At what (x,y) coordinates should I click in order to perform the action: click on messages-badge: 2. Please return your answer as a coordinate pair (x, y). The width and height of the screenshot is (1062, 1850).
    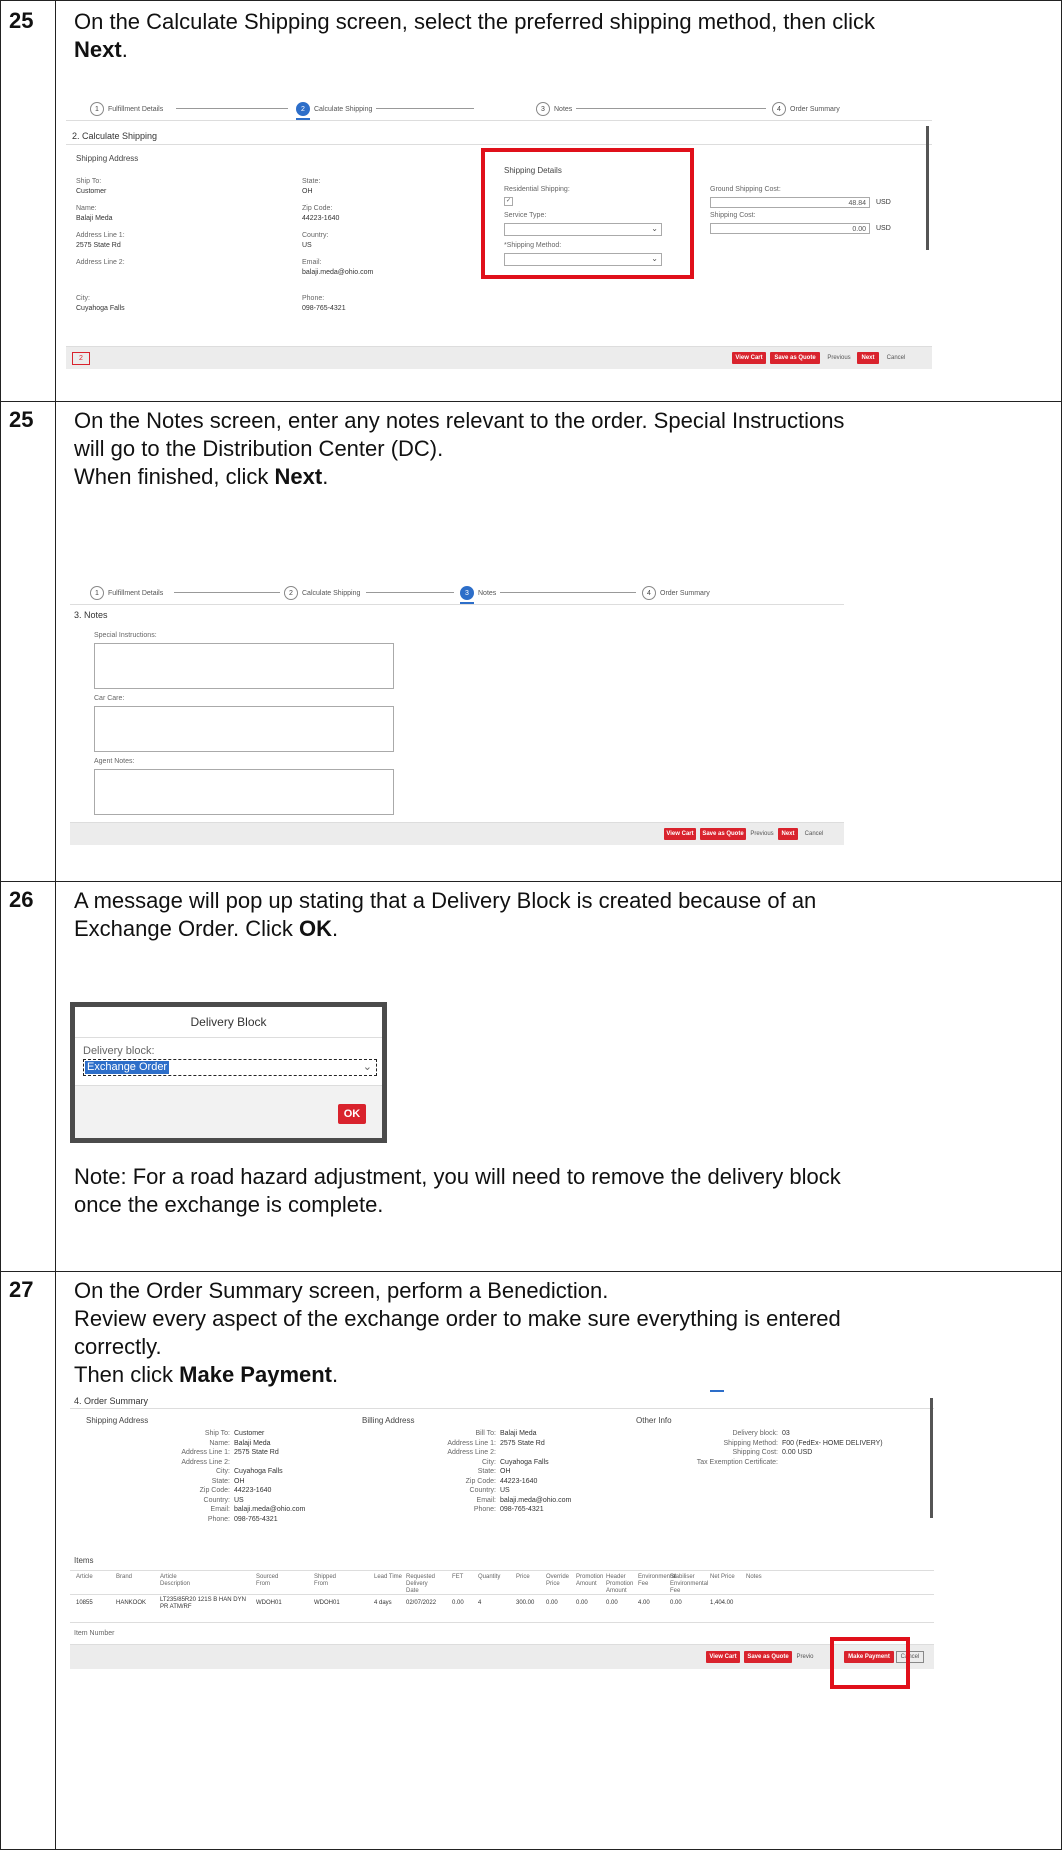
    Looking at the image, I should click on (81, 358).